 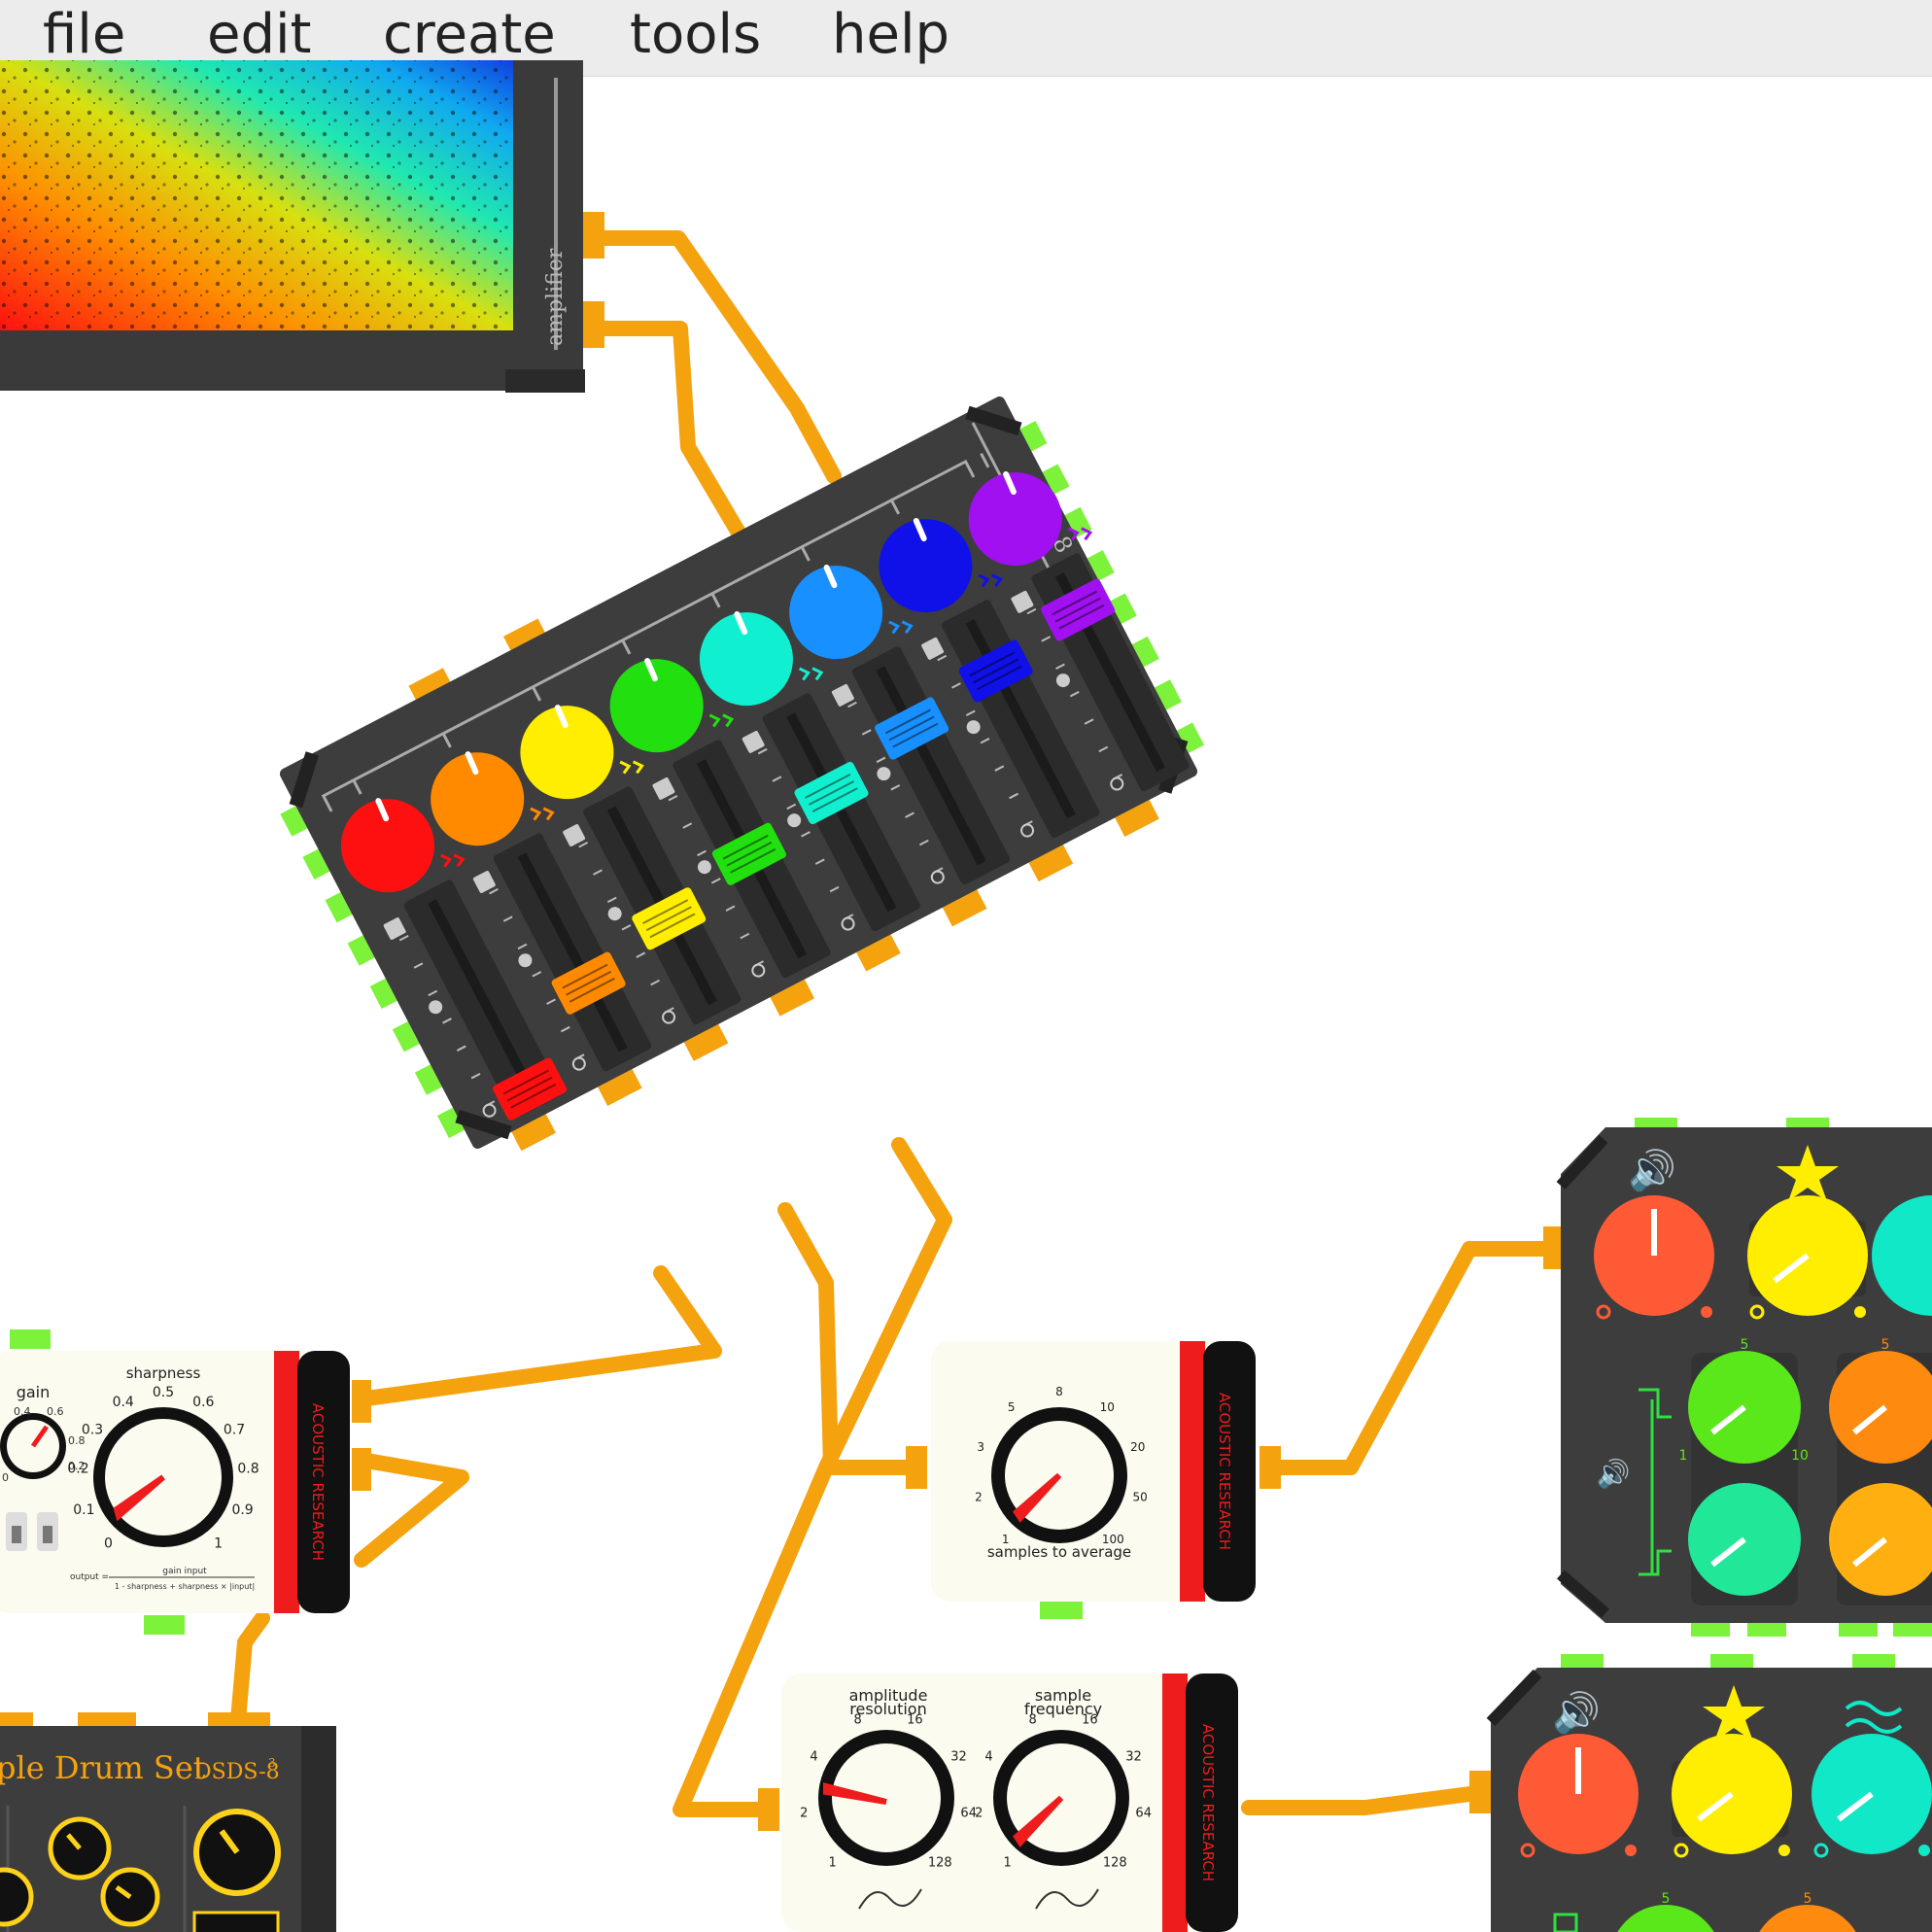 I want to click on frequency-tick-label: 16, so click(x=1090, y=1720).